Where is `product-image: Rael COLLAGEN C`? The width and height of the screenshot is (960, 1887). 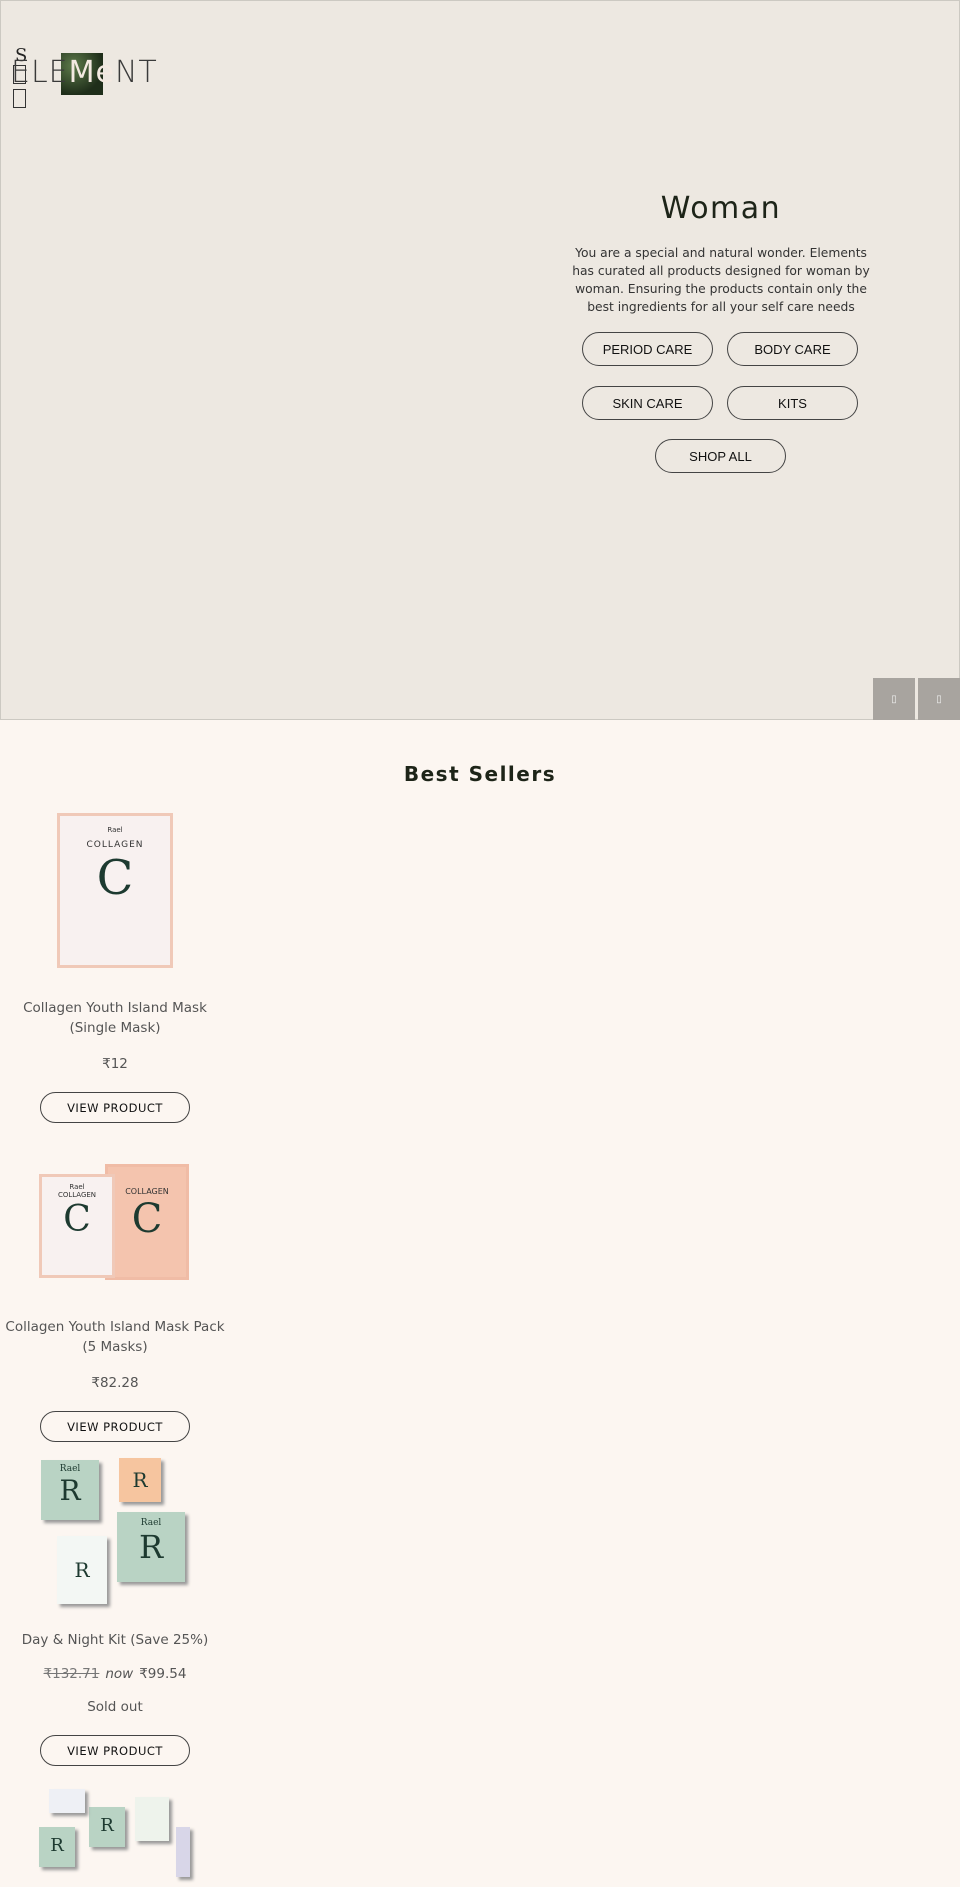
product-image: Rael COLLAGEN C is located at coordinates (115, 890).